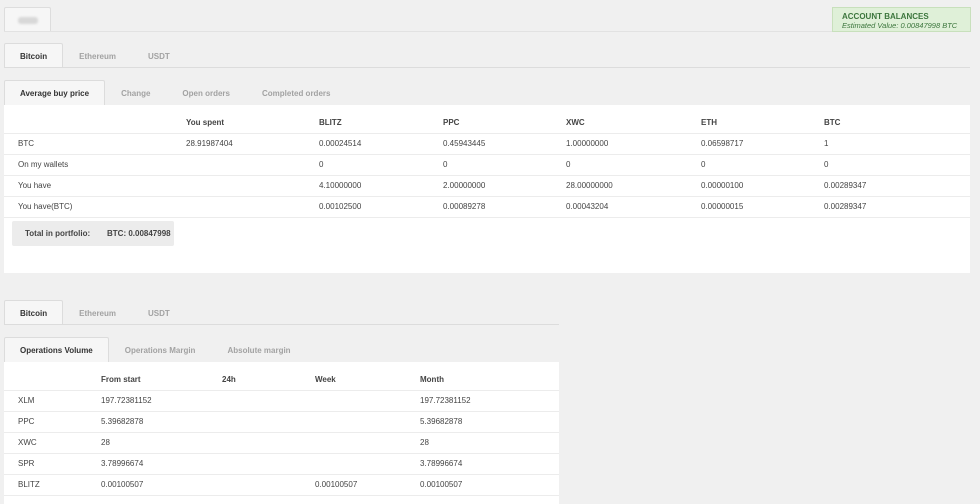  What do you see at coordinates (722, 143) in the screenshot?
I see `cell-value: 0.06598717` at bounding box center [722, 143].